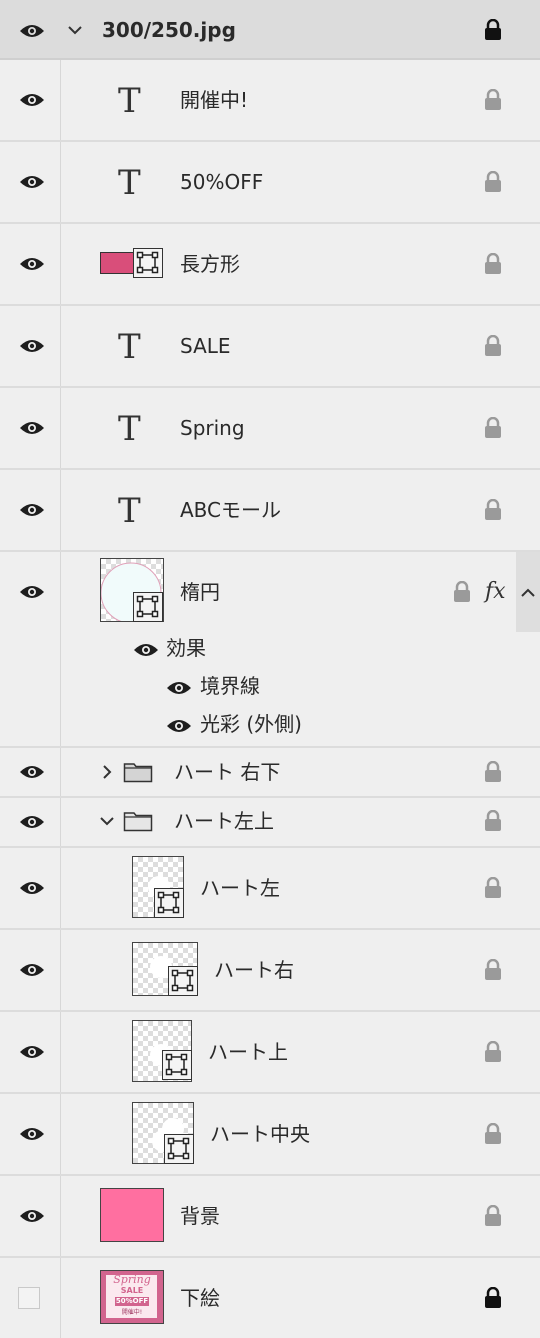 Image resolution: width=540 pixels, height=1338 pixels. I want to click on effect-outer-glow: 光彩 (外側), so click(251, 724).